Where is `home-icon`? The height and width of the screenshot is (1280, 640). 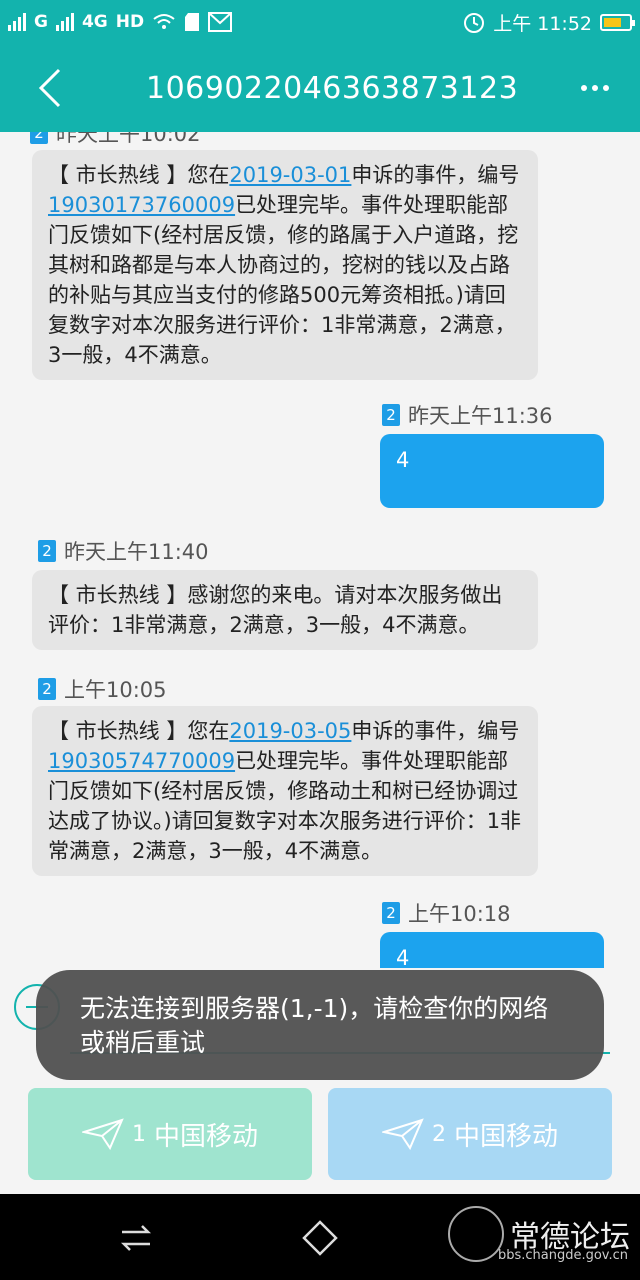 home-icon is located at coordinates (320, 1238).